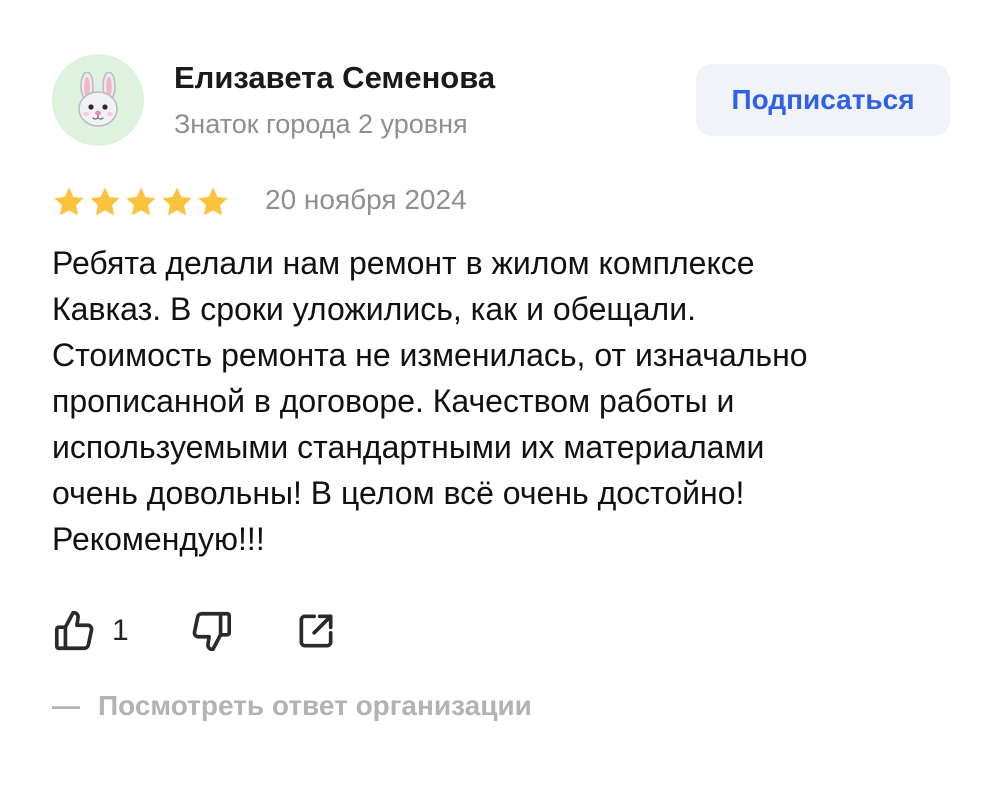  I want to click on subscribe-button: Подписаться, so click(823, 100).